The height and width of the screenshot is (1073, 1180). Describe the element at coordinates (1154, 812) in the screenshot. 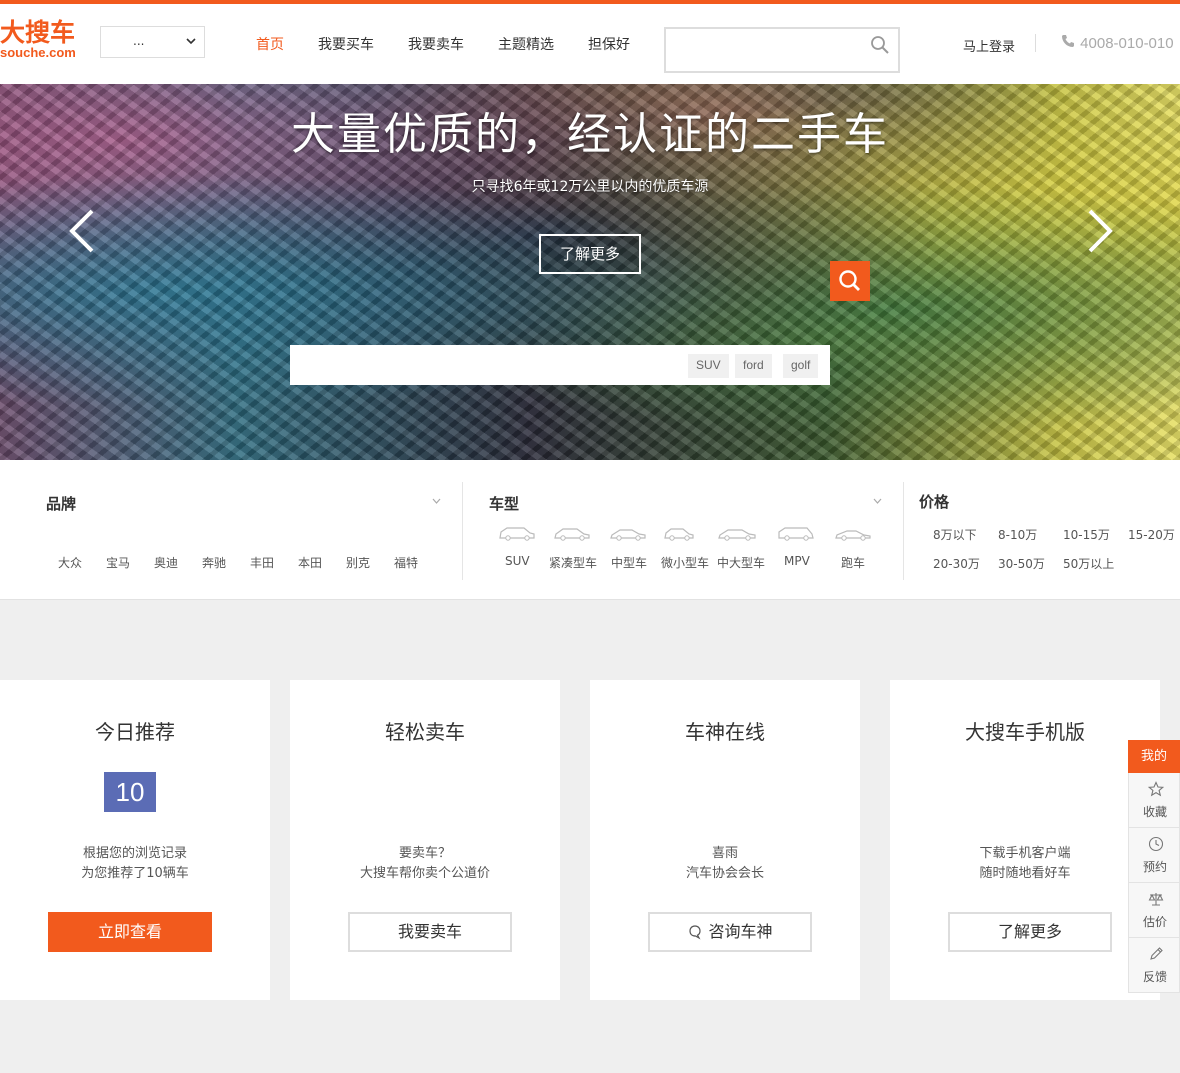

I see `favorites-label: 收藏` at that location.